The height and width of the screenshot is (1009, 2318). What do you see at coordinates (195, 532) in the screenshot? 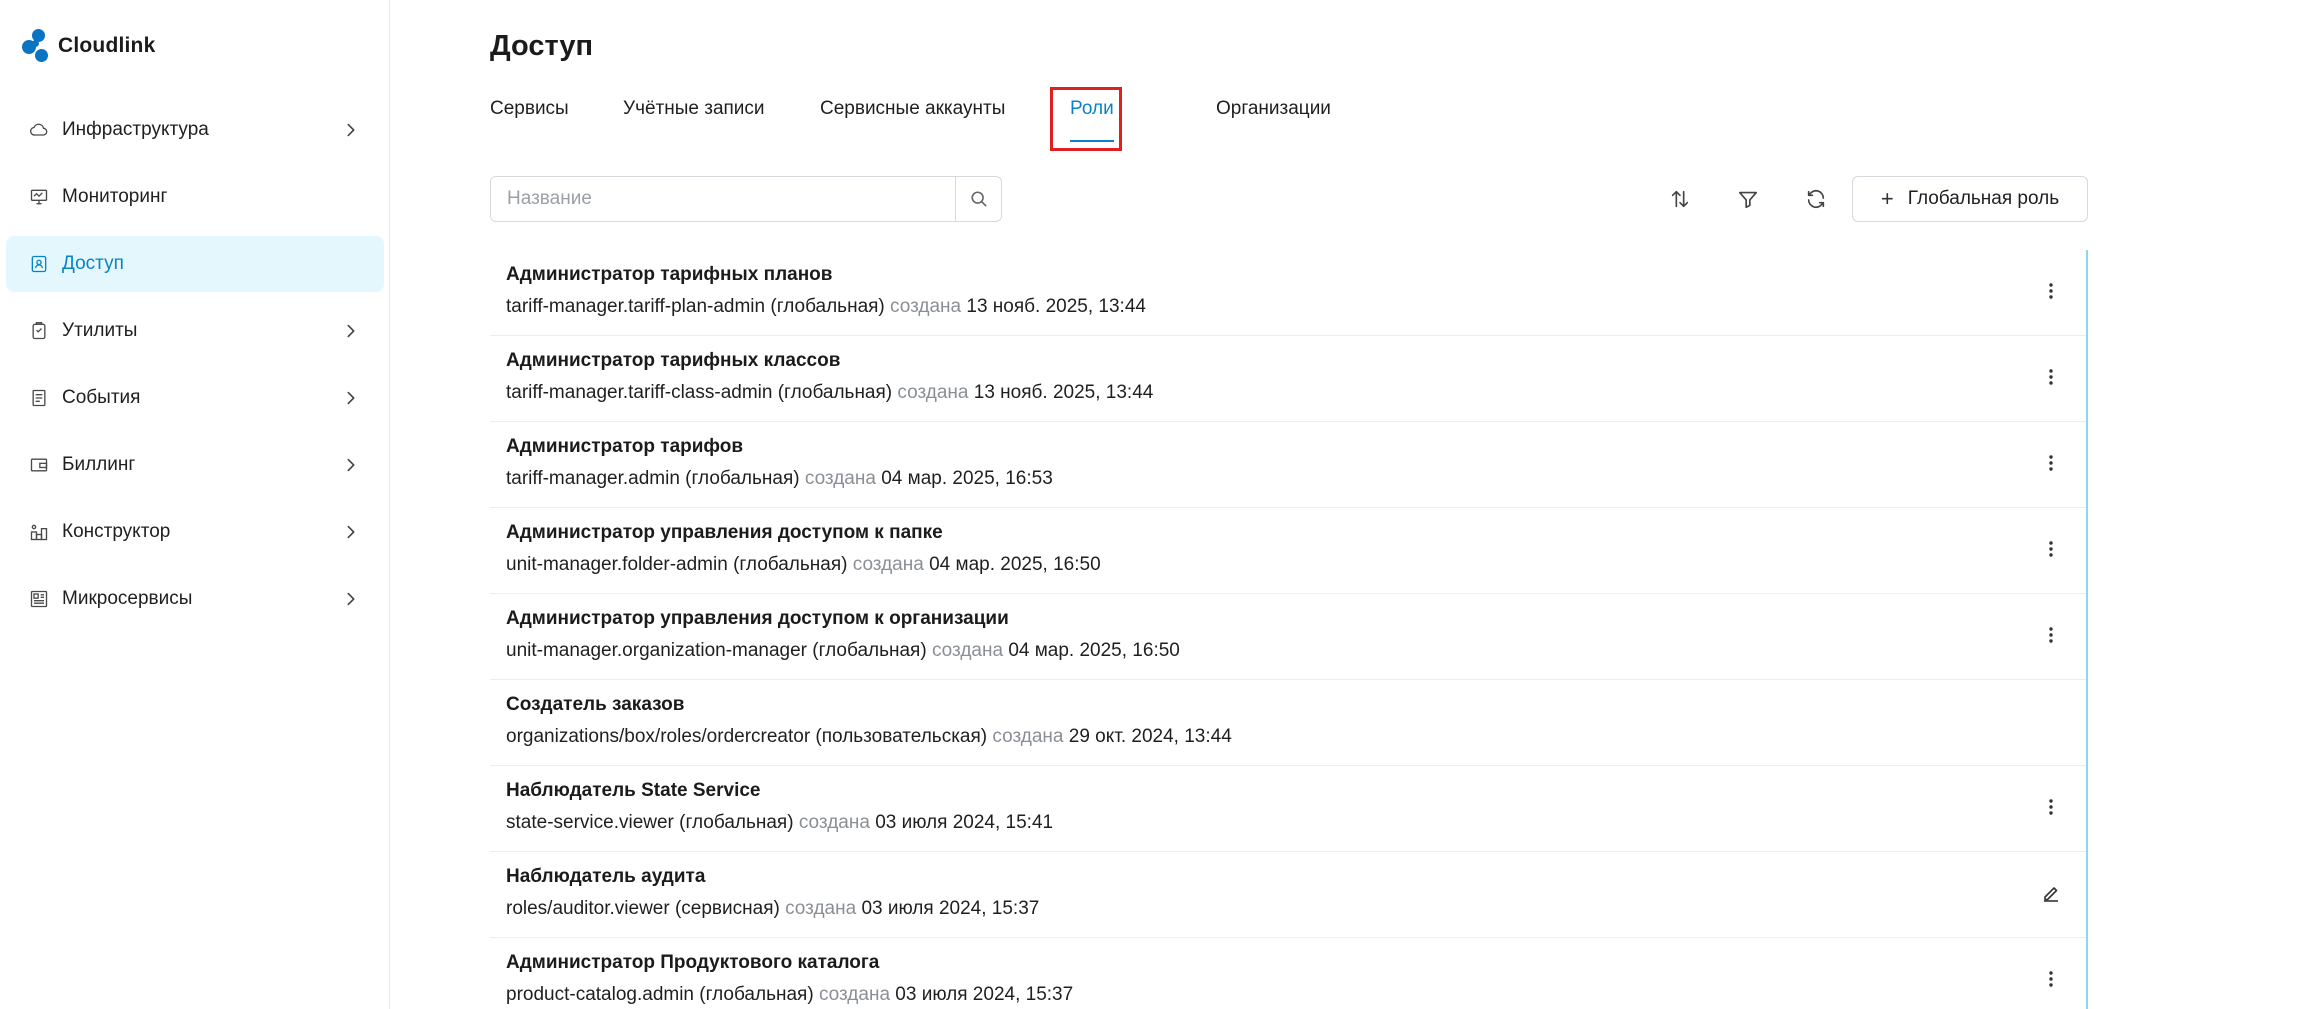
I see `sidebar-item-6: Конструктор` at bounding box center [195, 532].